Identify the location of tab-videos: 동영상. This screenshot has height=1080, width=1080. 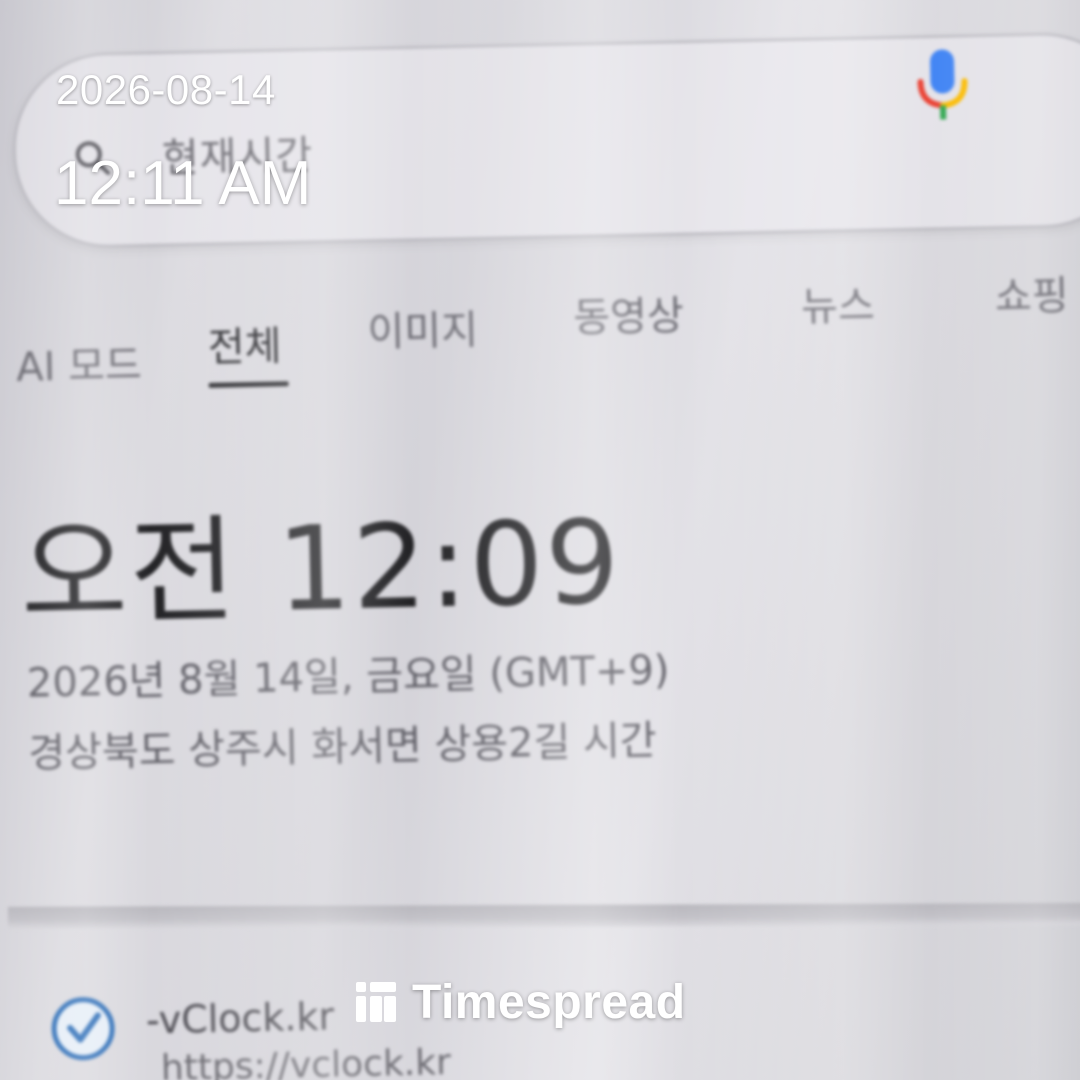
(629, 313).